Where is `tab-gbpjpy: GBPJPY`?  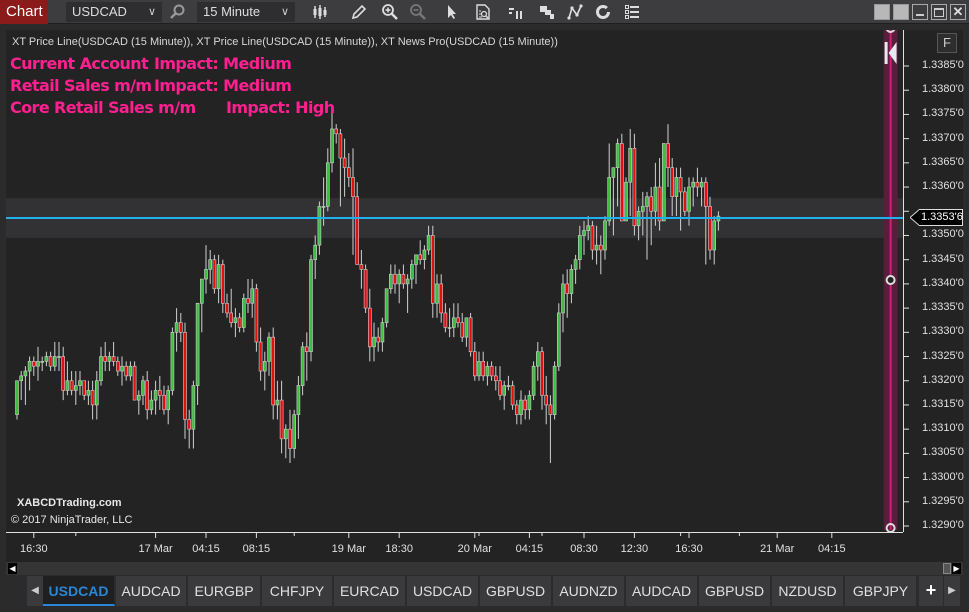 tab-gbpjpy: GBPJPY is located at coordinates (881, 591).